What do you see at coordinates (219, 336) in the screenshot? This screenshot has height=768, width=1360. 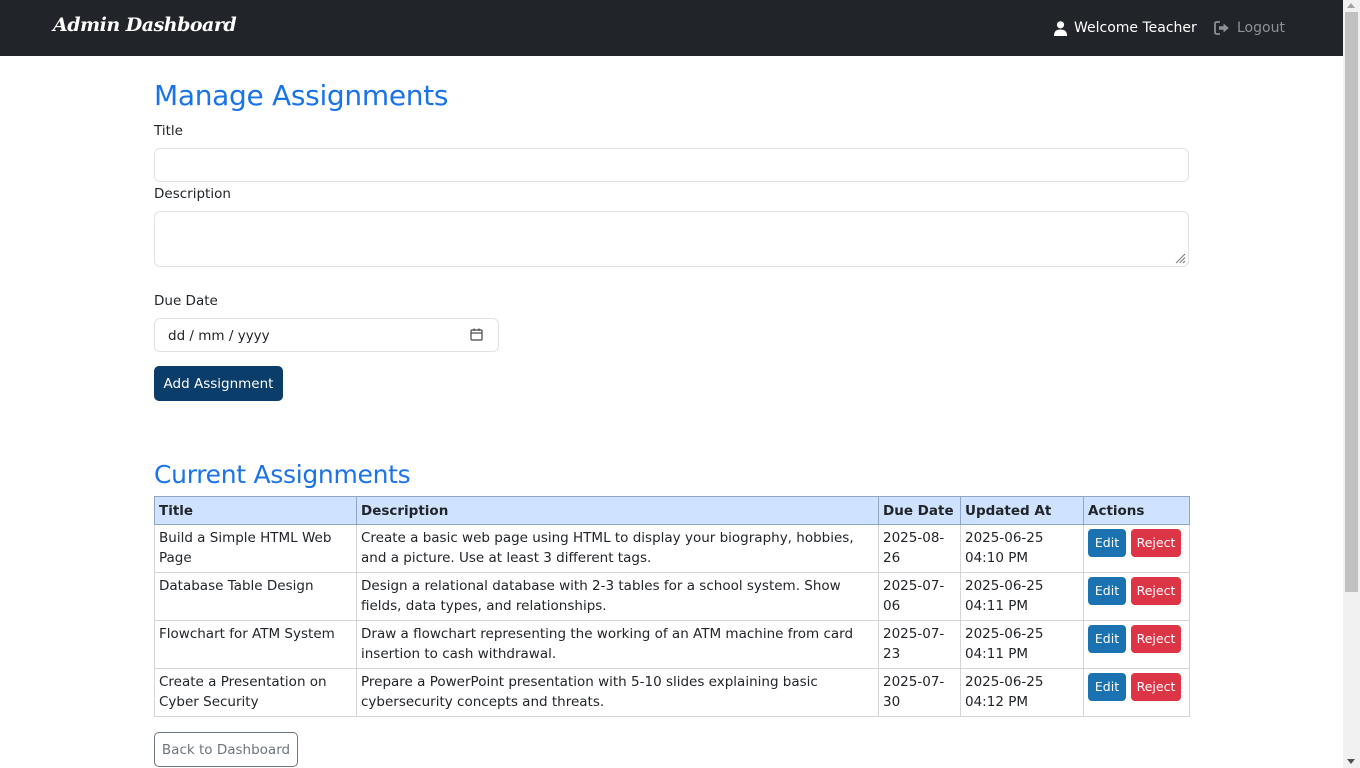 I see `due-date-placeholder: dd / mm / yyyy` at bounding box center [219, 336].